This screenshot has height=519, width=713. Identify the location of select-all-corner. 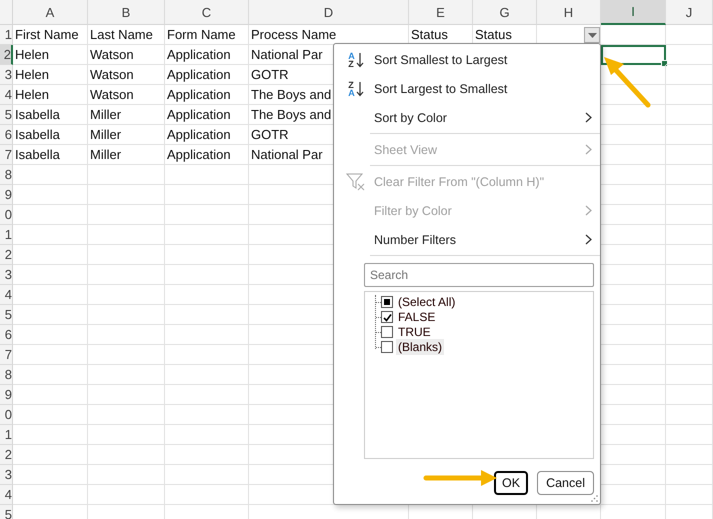
(6, 12).